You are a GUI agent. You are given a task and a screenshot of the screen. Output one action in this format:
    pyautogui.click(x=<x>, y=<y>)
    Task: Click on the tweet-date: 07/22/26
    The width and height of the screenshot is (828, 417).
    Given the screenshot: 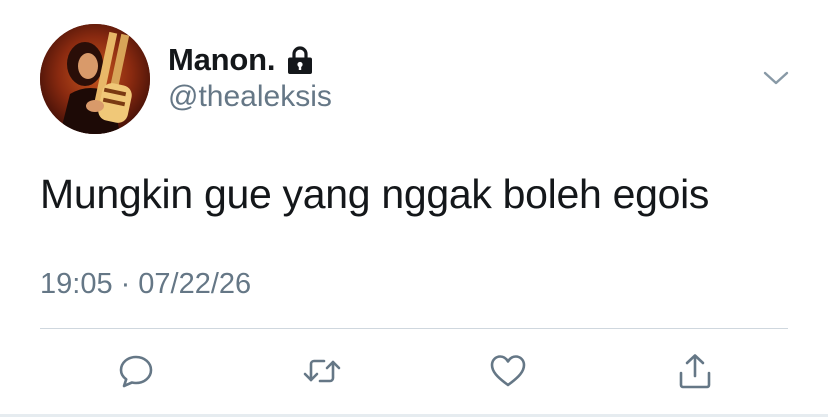 What is the action you would take?
    pyautogui.click(x=195, y=284)
    